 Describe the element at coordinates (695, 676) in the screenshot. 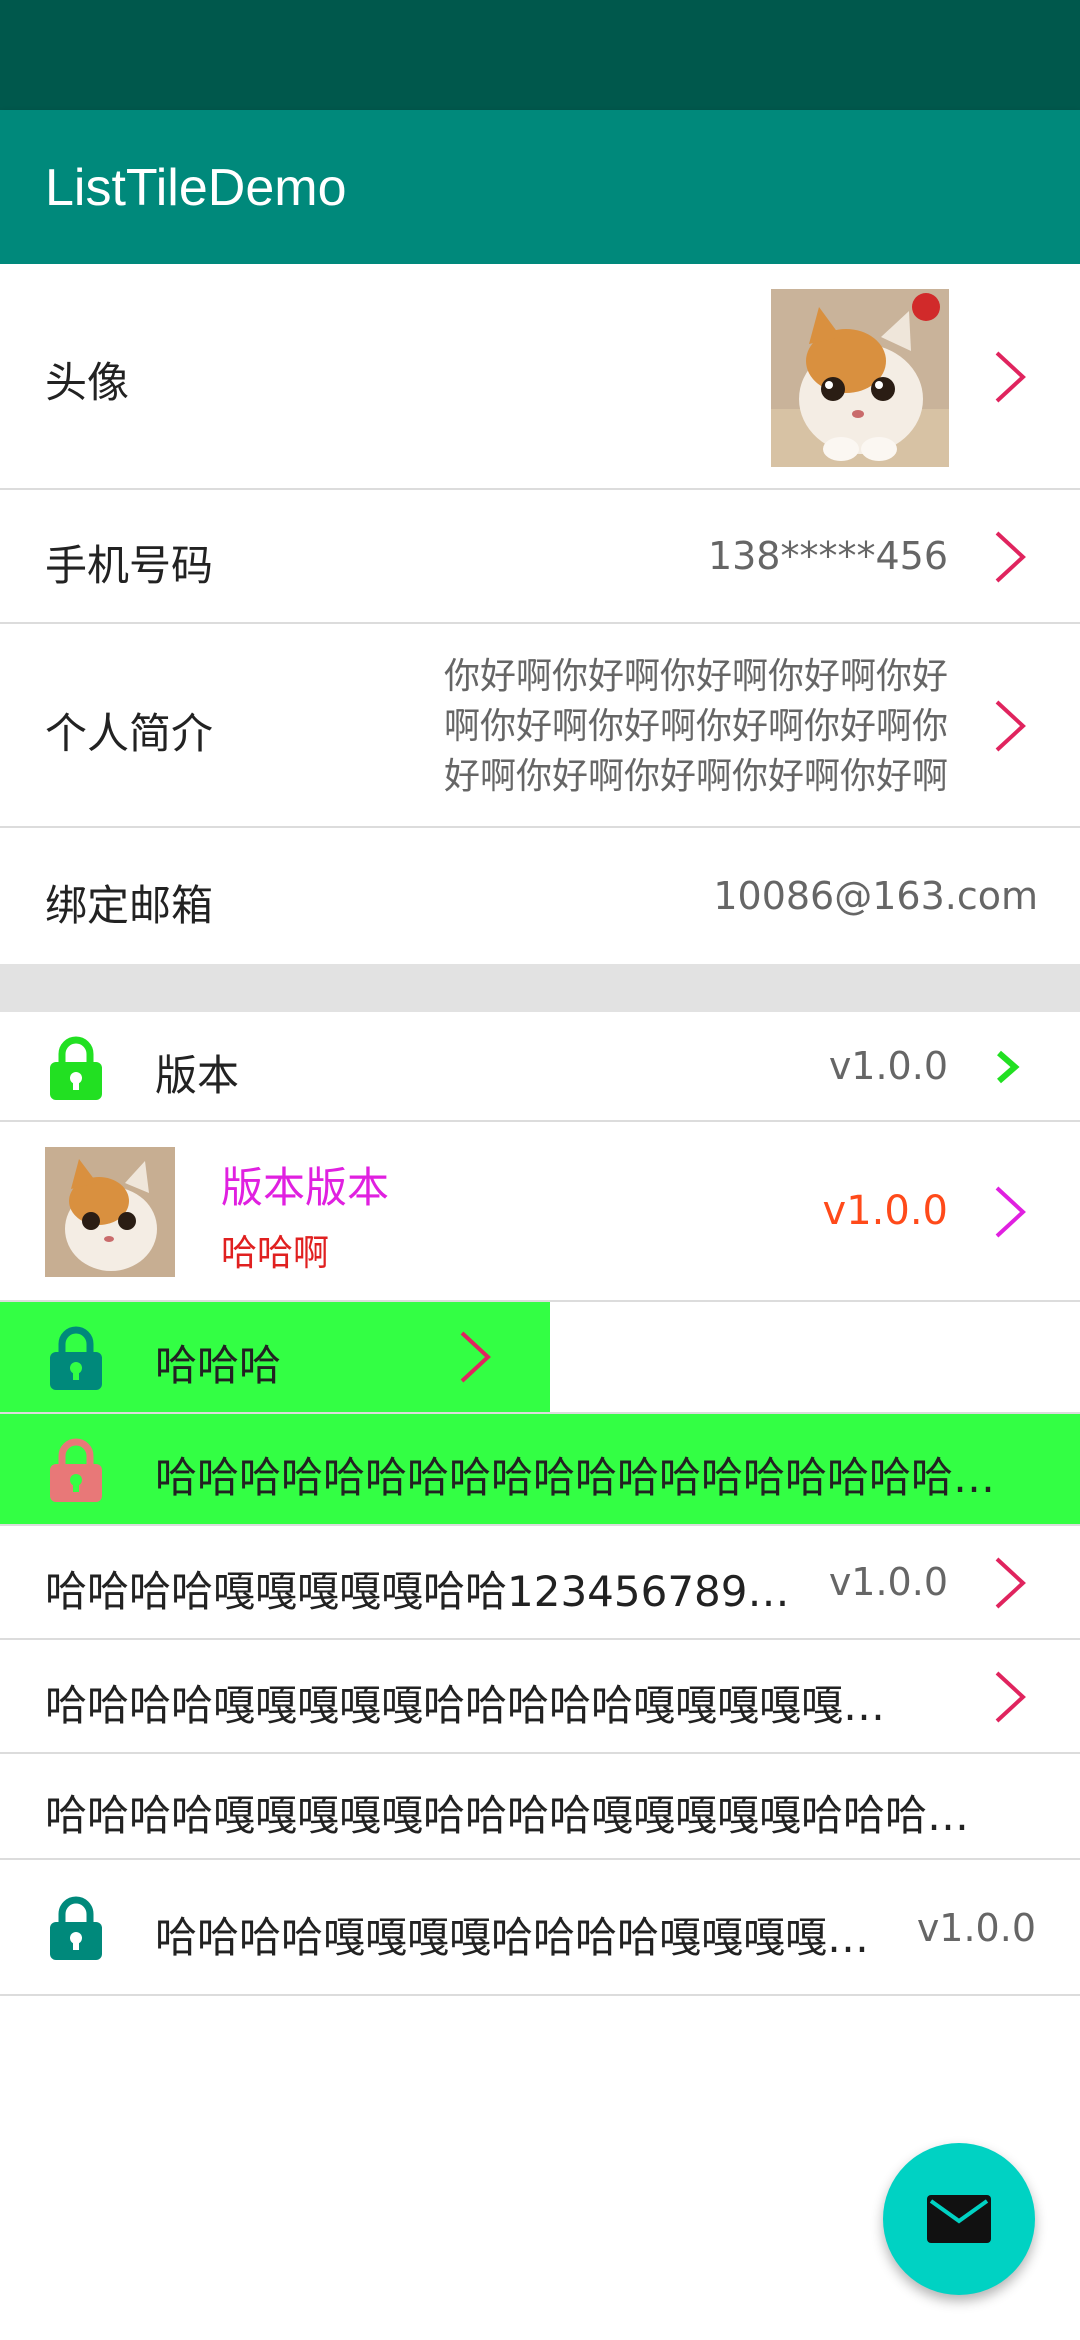

I see `bio-line: 你好啊你好啊你好啊你好啊你好` at that location.